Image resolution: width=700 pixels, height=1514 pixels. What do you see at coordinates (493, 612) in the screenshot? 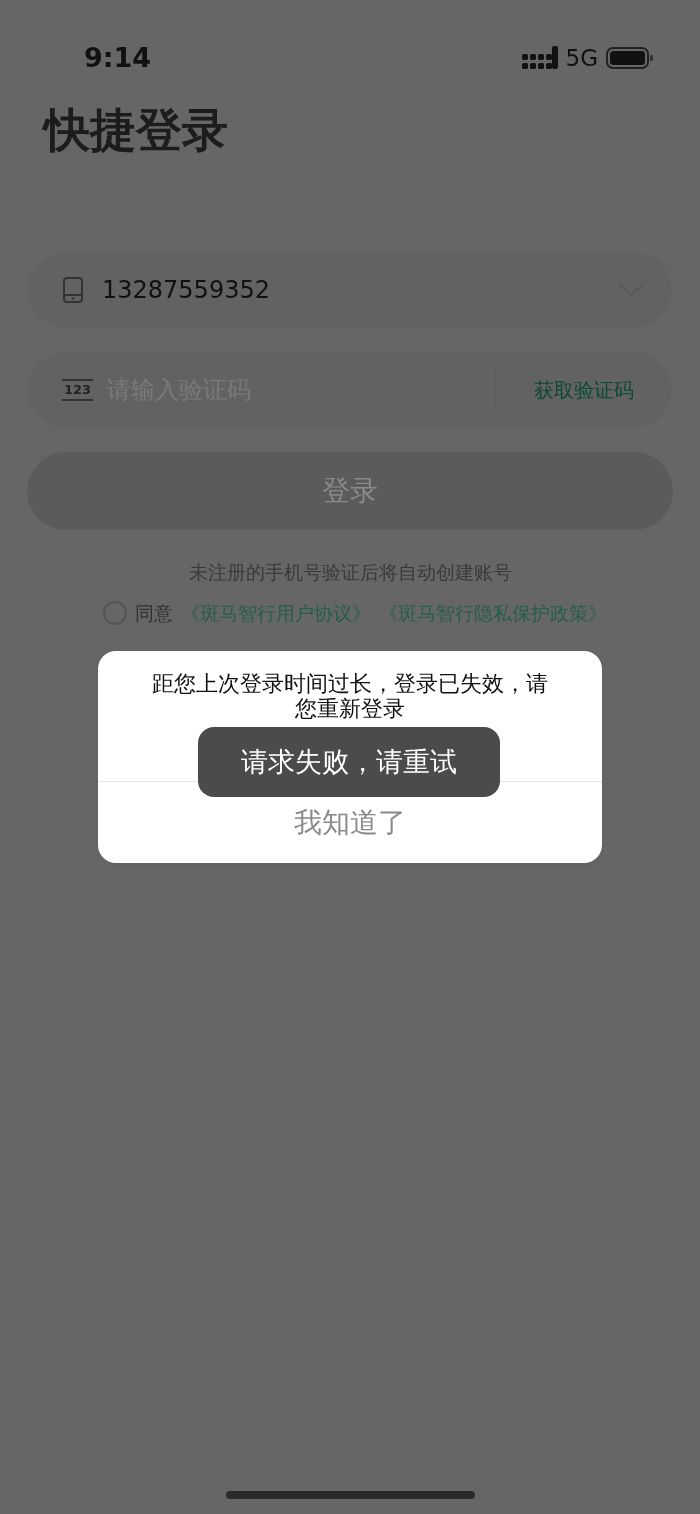
I see `policy-link: 《斑马智行隐私保护政策》` at bounding box center [493, 612].